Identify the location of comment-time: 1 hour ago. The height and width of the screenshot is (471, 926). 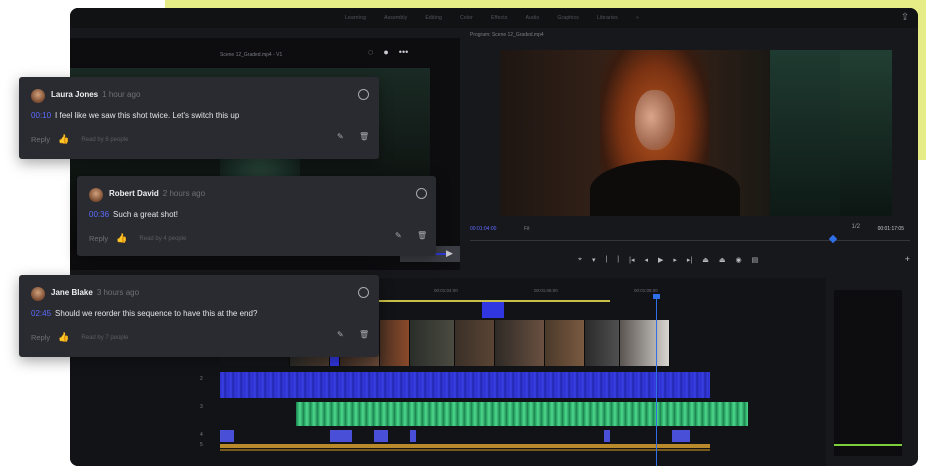
(121, 94).